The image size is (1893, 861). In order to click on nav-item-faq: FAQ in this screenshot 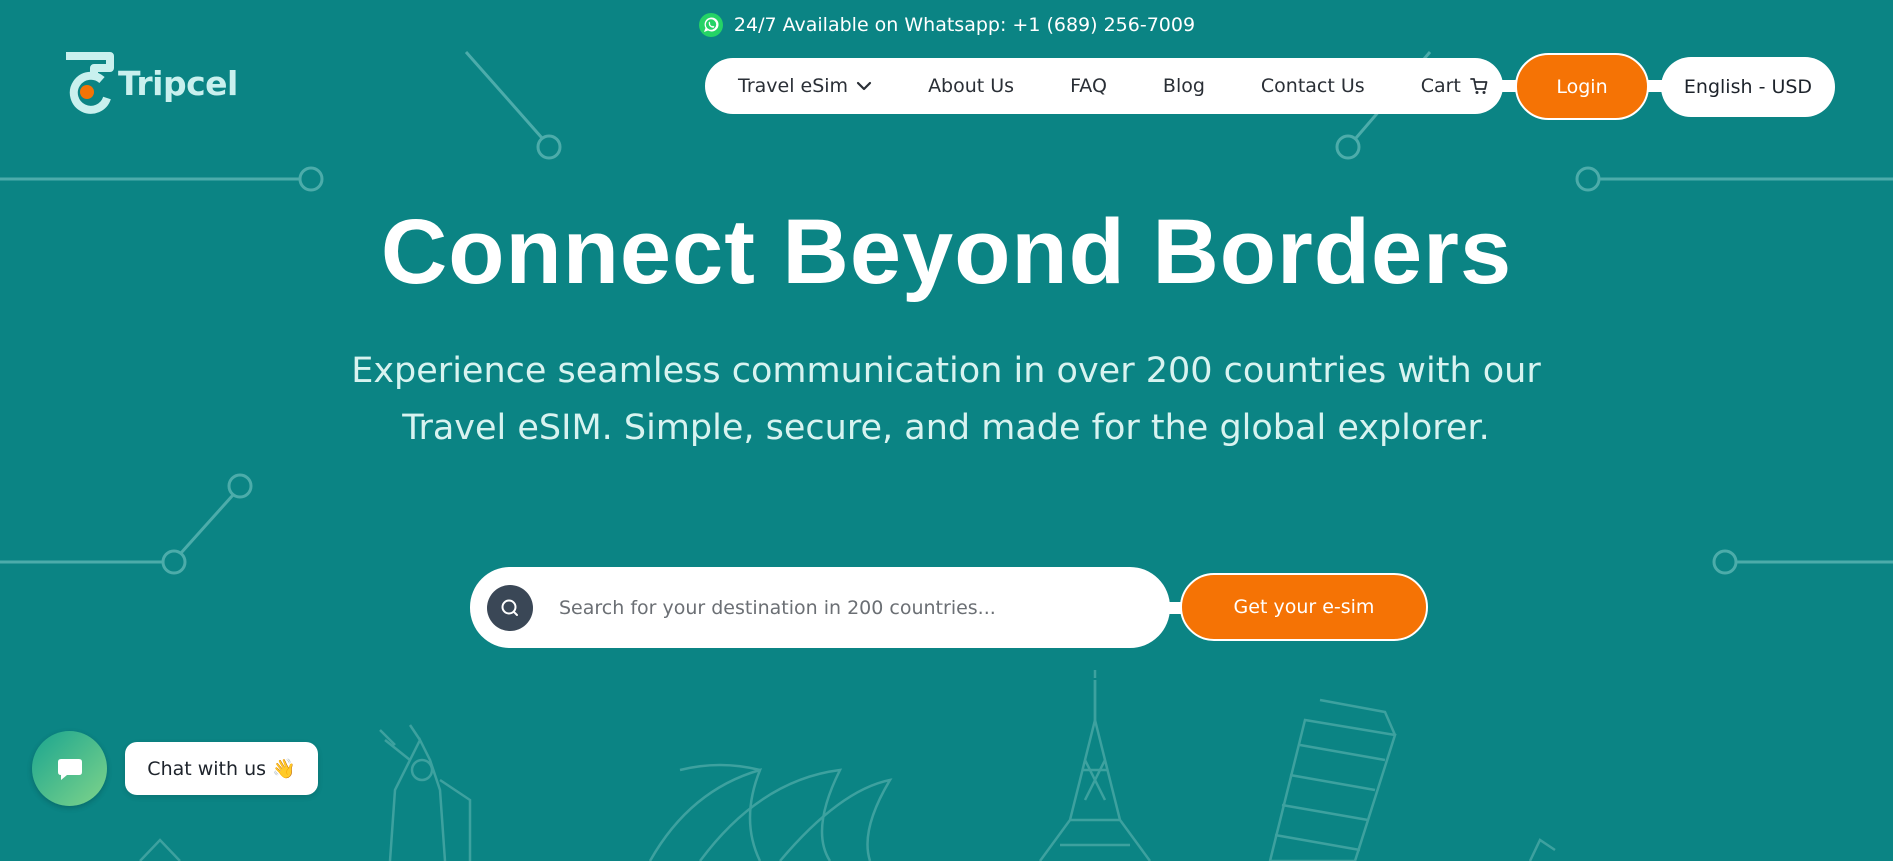, I will do `click(1088, 86)`.